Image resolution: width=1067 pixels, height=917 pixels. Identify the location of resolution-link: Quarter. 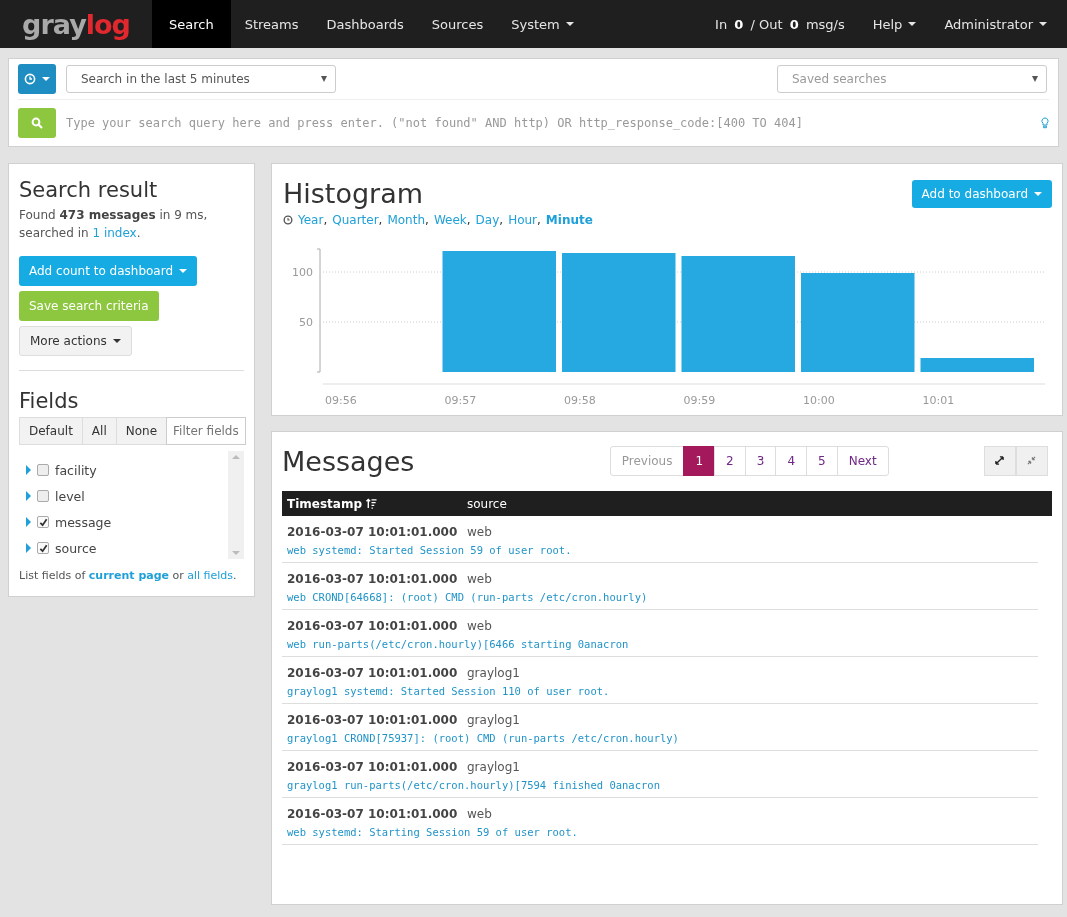
(355, 220).